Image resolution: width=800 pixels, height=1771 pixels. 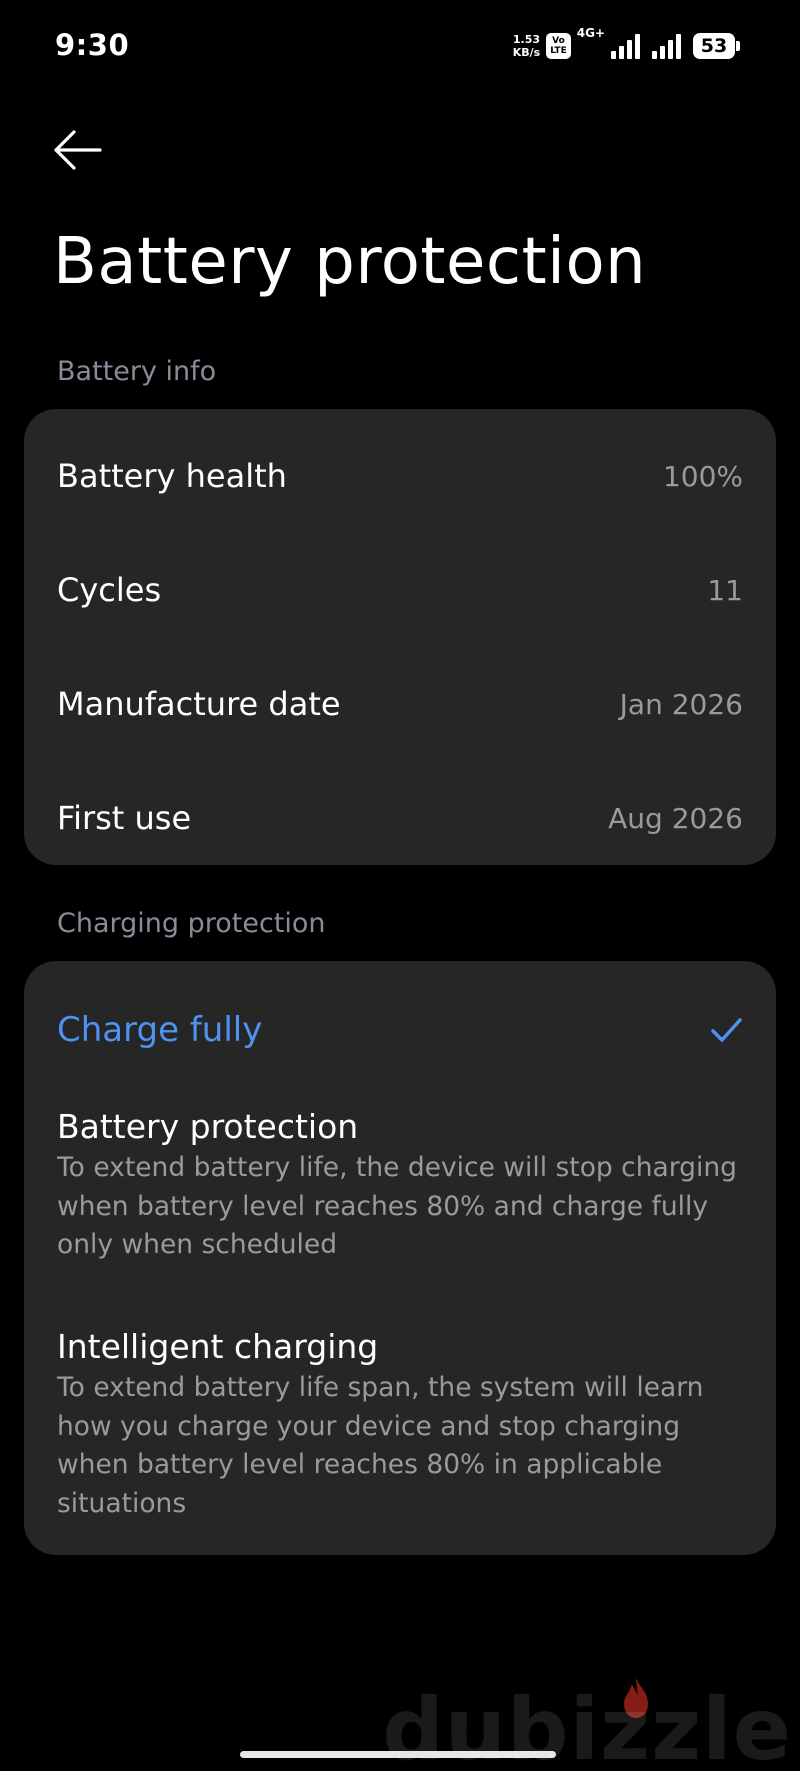 What do you see at coordinates (400, 1030) in the screenshot?
I see `option-charge-fully: Charge fully` at bounding box center [400, 1030].